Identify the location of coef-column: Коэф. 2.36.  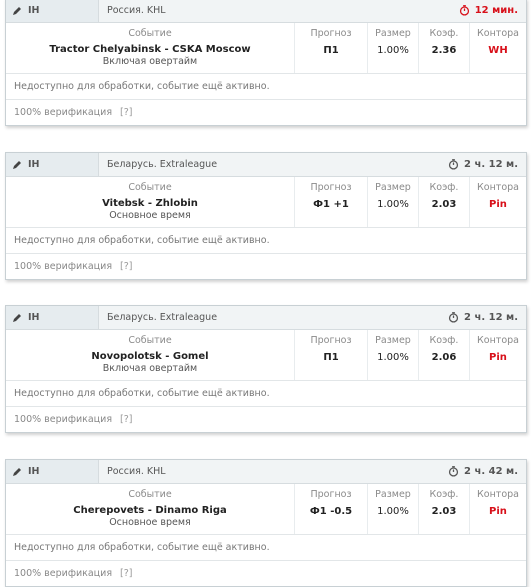
(444, 48).